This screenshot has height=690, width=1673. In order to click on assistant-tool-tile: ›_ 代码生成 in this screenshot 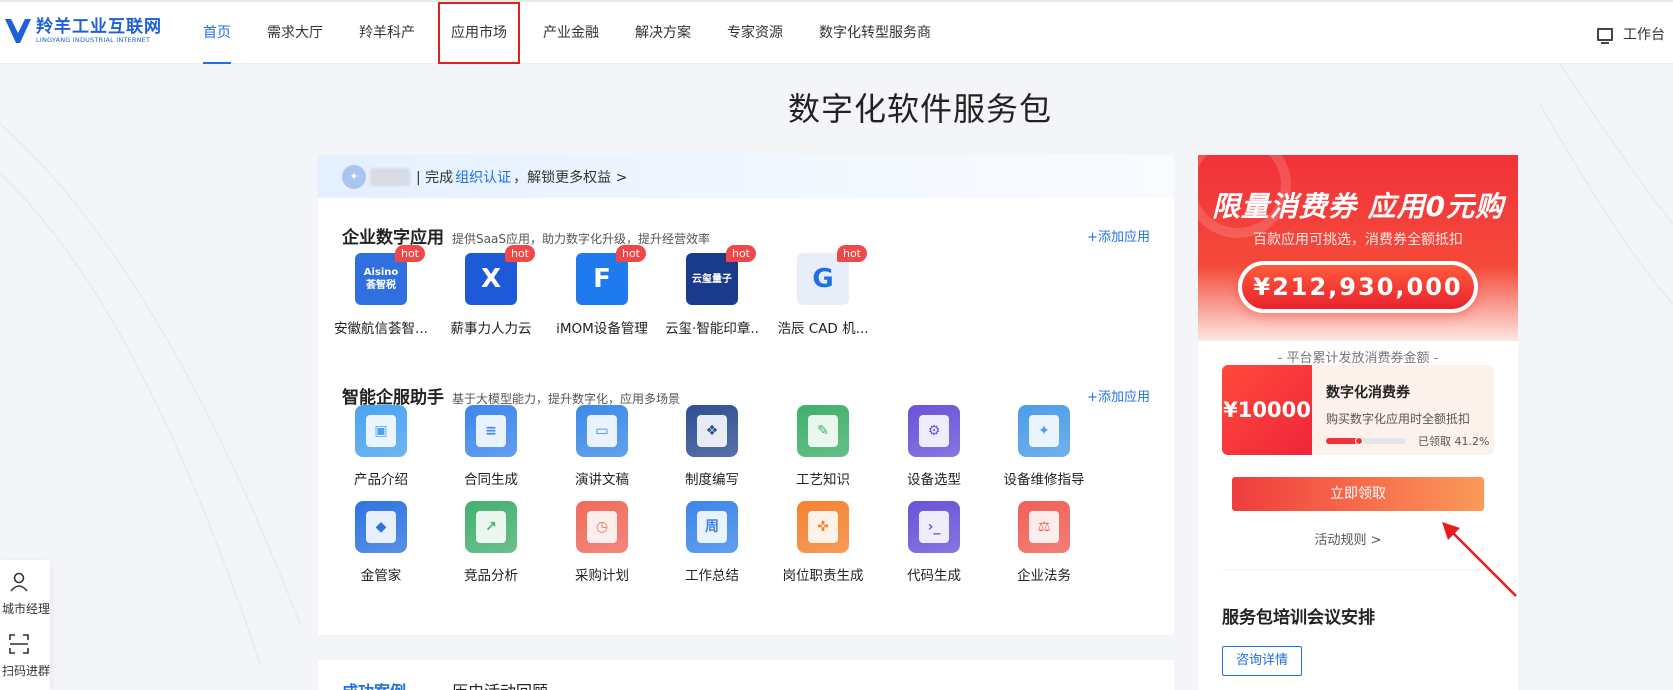, I will do `click(934, 542)`.